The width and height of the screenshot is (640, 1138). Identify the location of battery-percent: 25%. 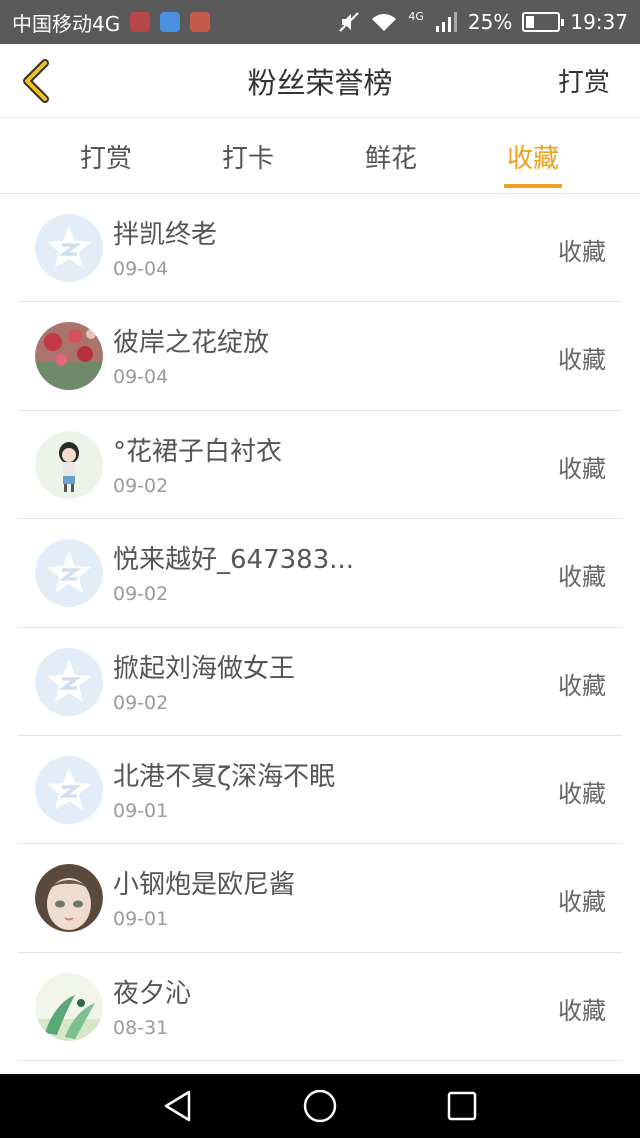
(490, 22).